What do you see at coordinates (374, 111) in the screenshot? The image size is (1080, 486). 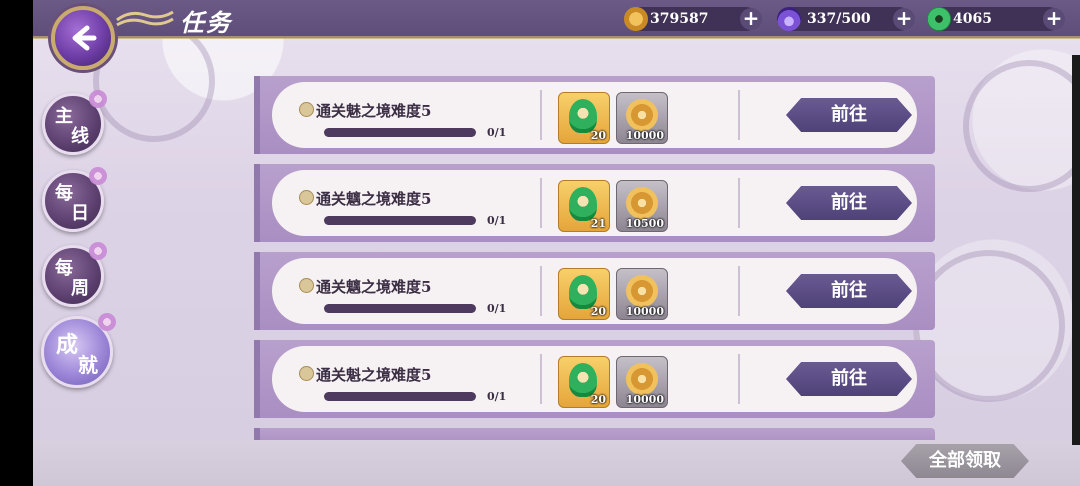 I see `task-name: 通关魅之境难度5` at bounding box center [374, 111].